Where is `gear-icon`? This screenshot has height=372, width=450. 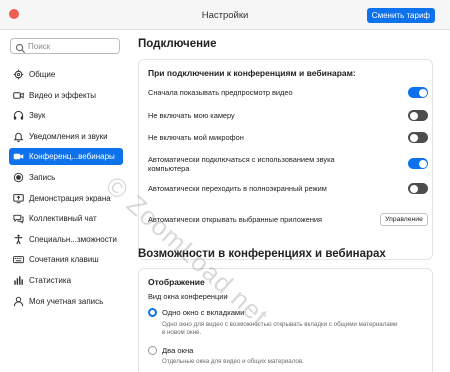
gear-icon is located at coordinates (18, 74).